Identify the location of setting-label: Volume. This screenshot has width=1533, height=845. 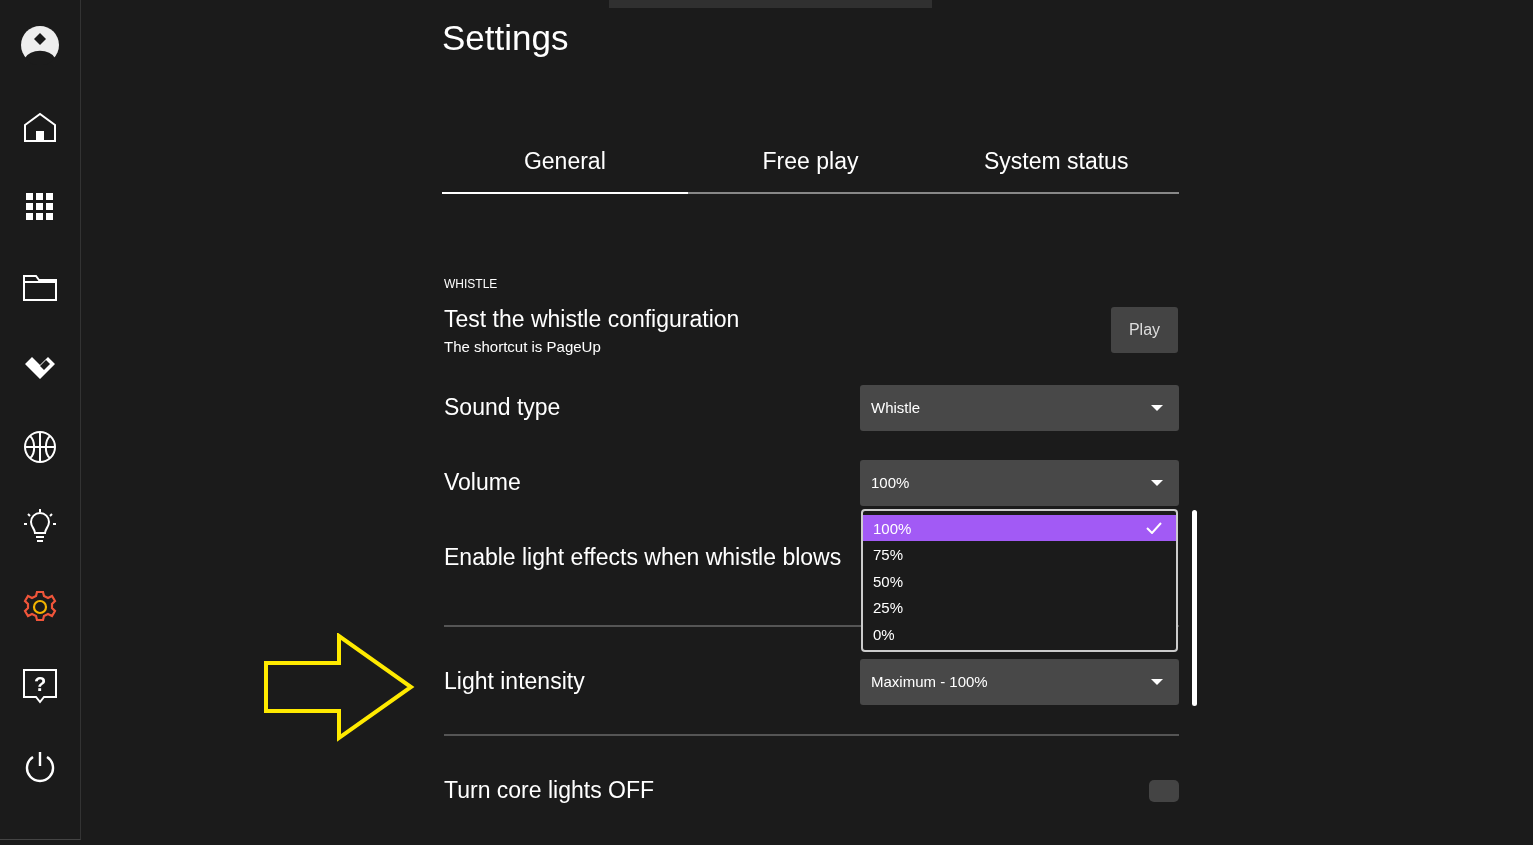
(482, 483).